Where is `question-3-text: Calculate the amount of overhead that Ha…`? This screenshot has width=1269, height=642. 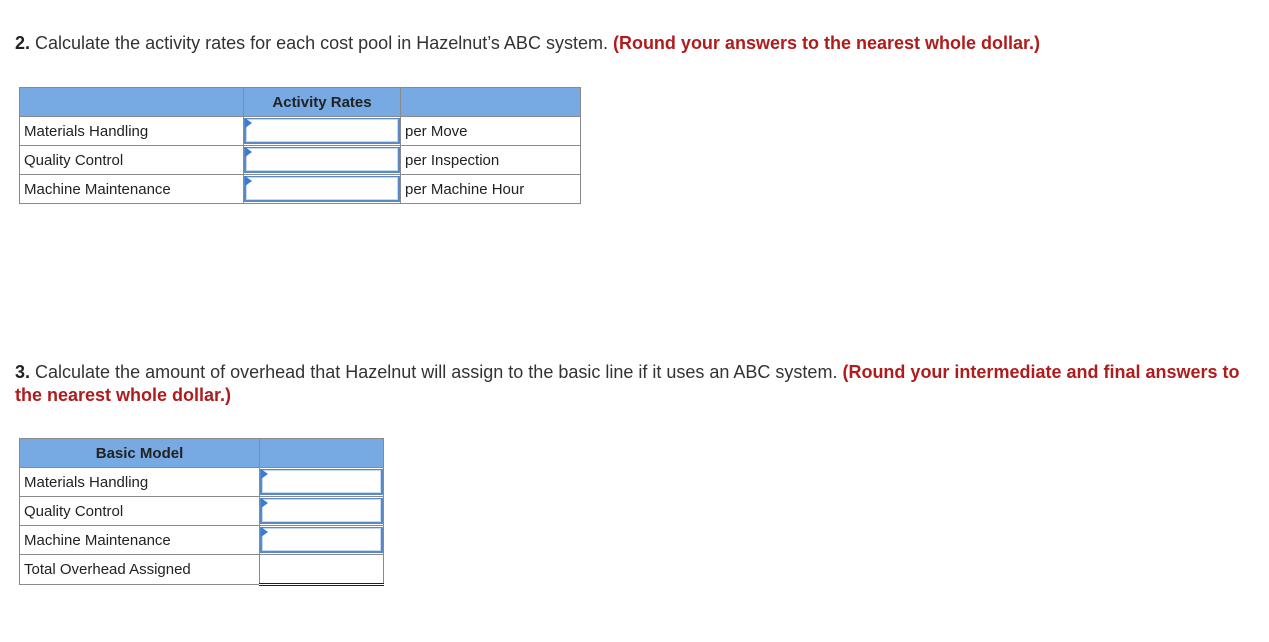
question-3-text: Calculate the amount of overhead that Ha… is located at coordinates (436, 372).